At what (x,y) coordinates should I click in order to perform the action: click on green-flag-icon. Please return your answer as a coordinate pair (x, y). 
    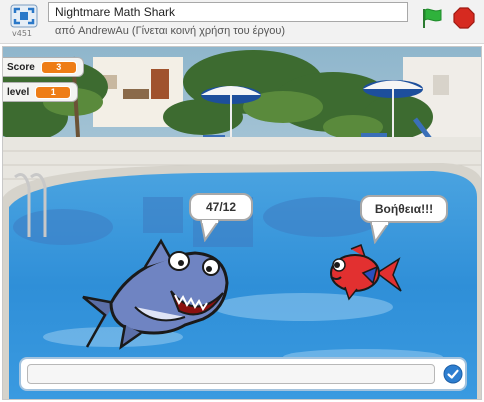
    Looking at the image, I should click on (432, 18).